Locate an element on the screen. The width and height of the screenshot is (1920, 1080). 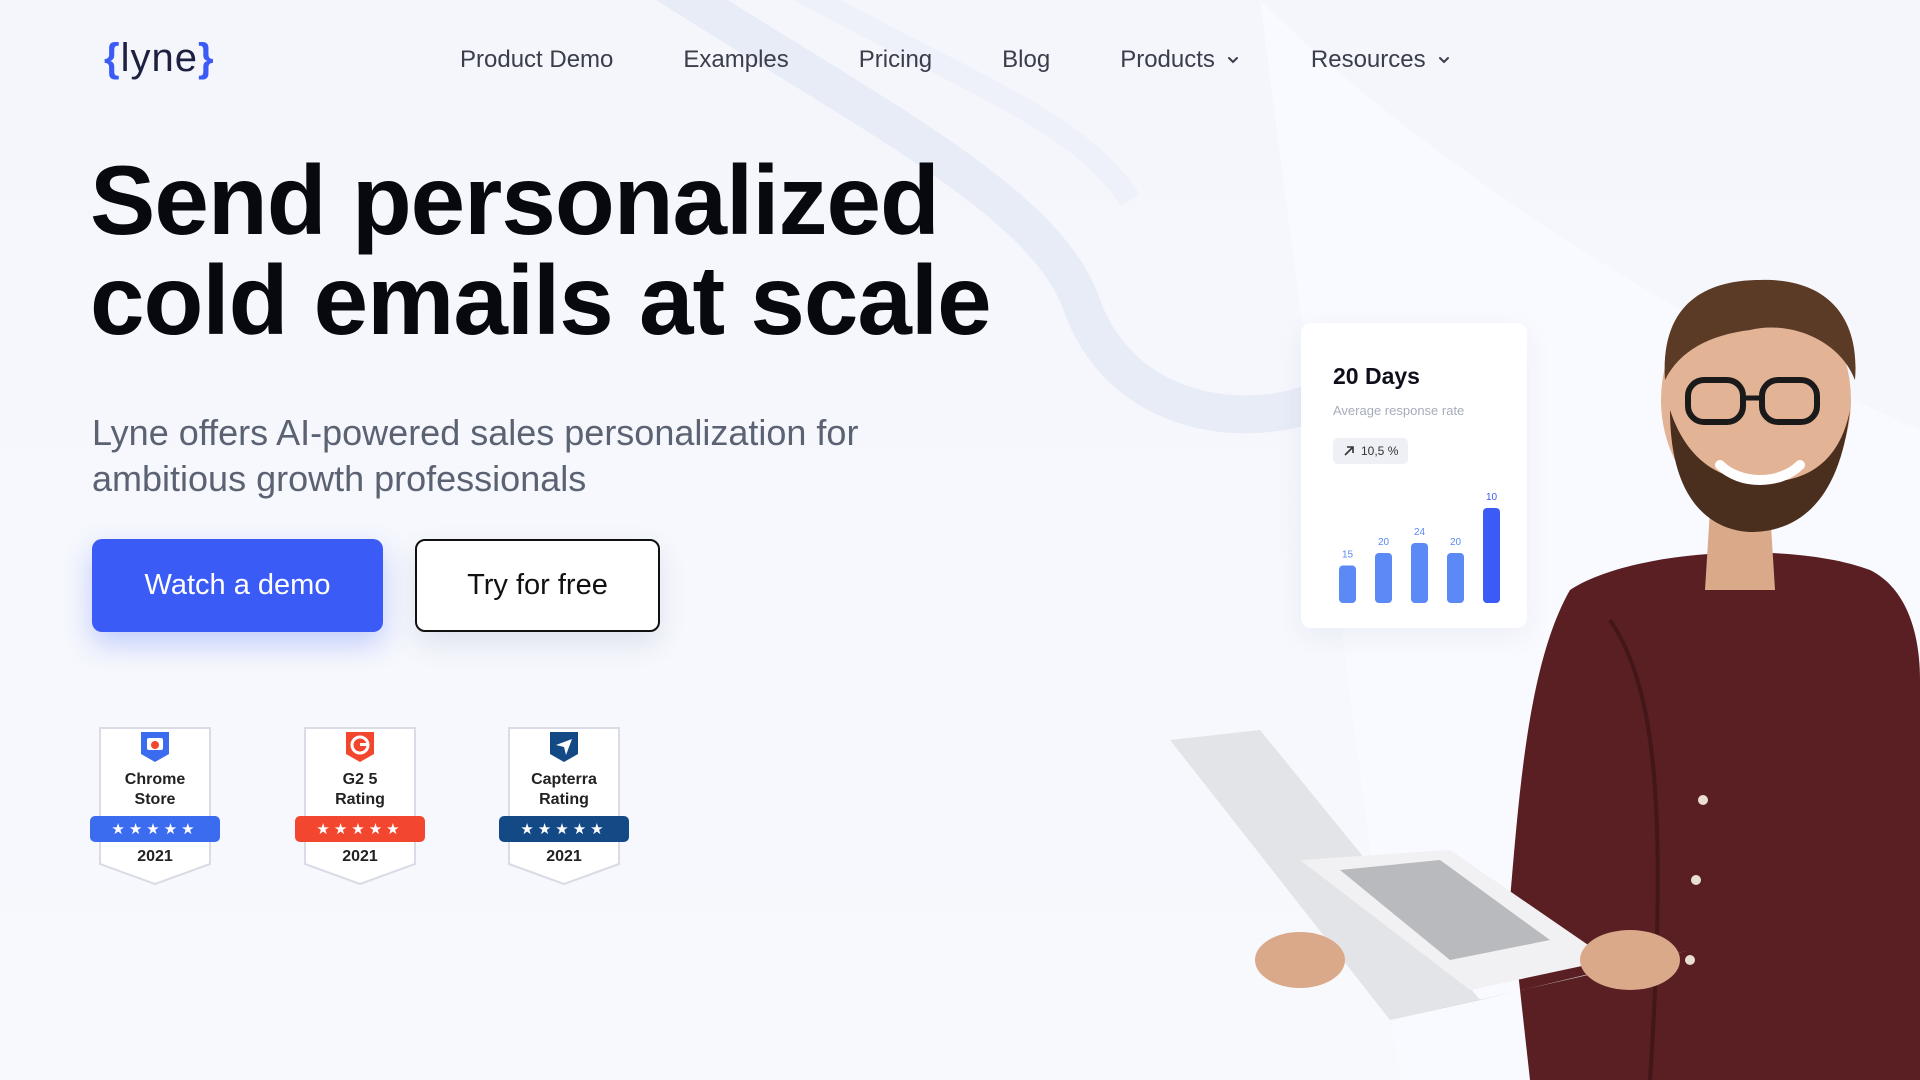
nav-examples: Examples is located at coordinates (735, 60).